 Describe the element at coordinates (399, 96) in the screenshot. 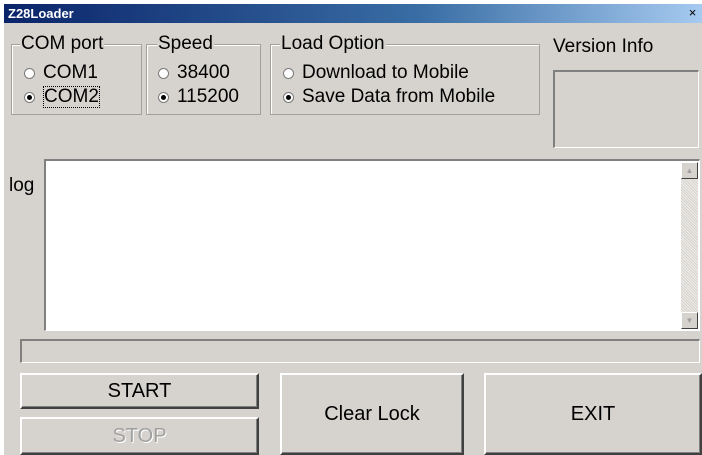

I see `radio-save-data-from-mobile-label: Save Data from Mobile` at that location.